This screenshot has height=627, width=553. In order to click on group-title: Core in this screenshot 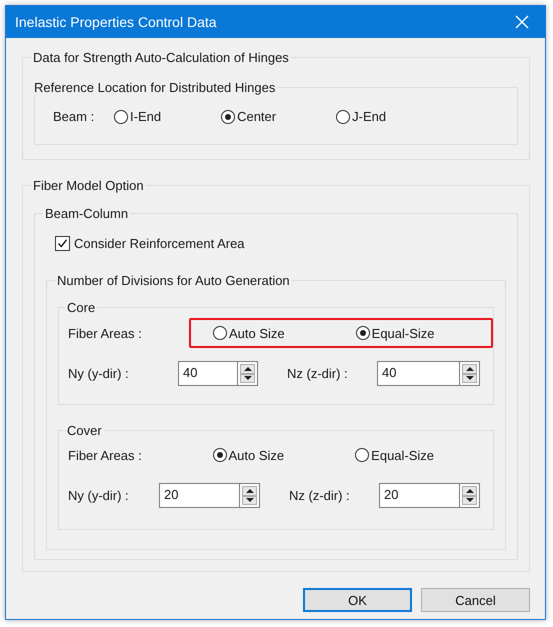, I will do `click(81, 307)`.